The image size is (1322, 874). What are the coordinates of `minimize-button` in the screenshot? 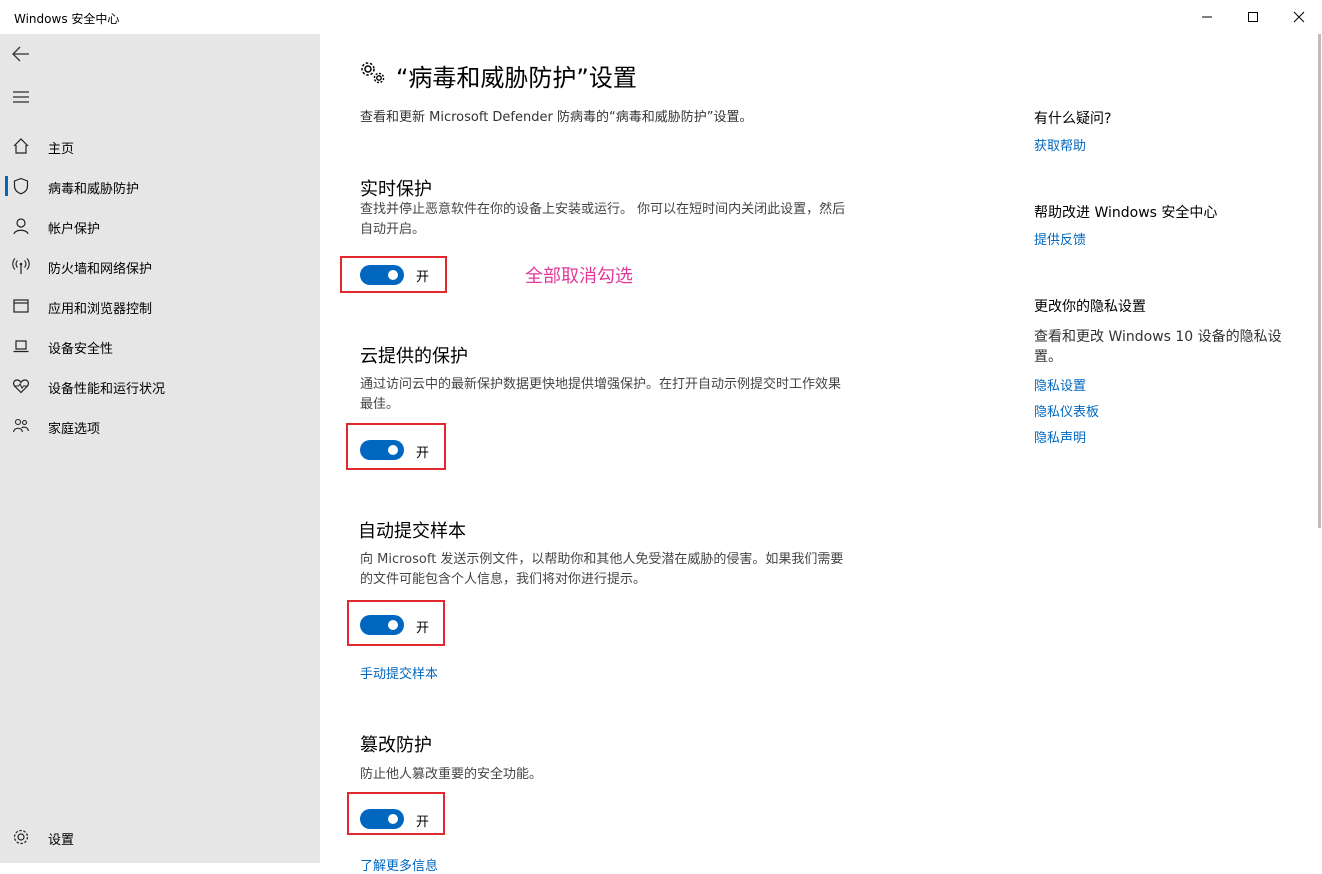 It's located at (1207, 17).